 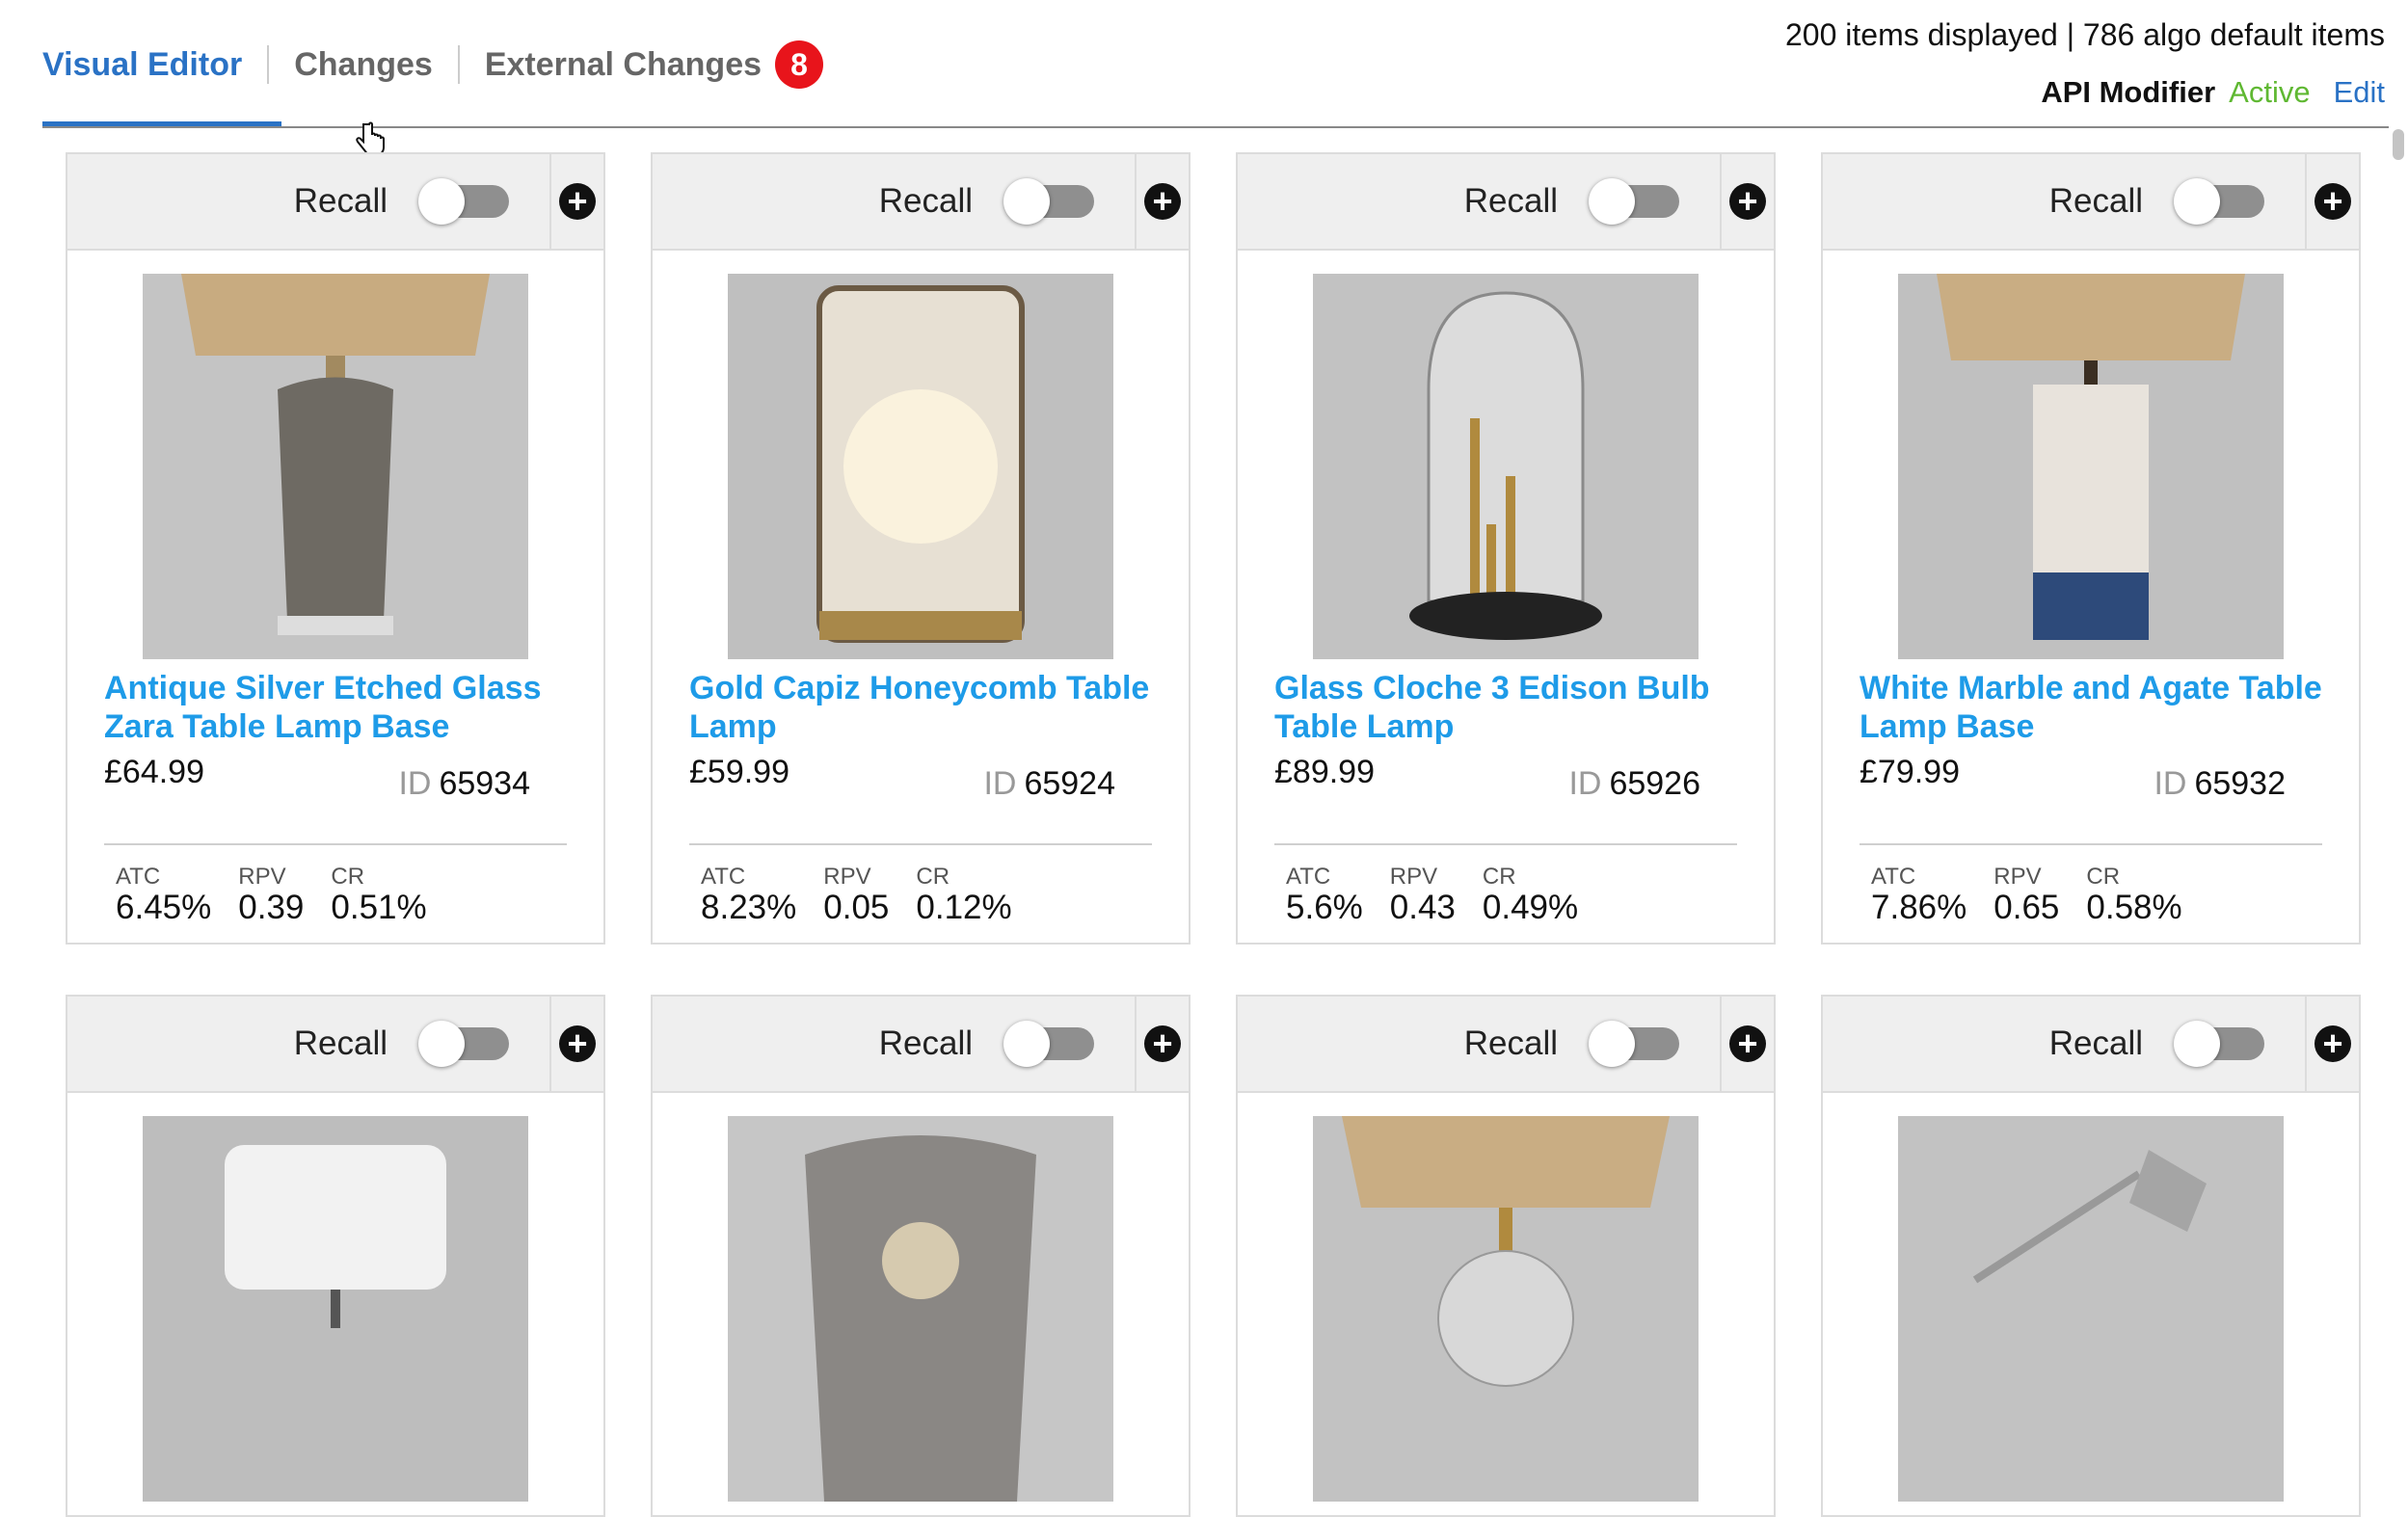 What do you see at coordinates (484, 784) in the screenshot?
I see `id-value: 65934` at bounding box center [484, 784].